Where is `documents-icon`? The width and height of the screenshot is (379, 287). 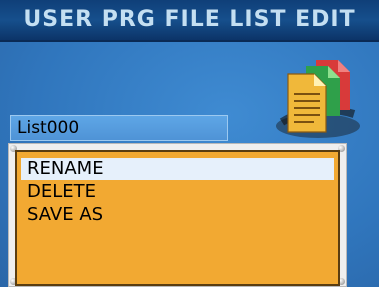 documents-icon is located at coordinates (318, 99).